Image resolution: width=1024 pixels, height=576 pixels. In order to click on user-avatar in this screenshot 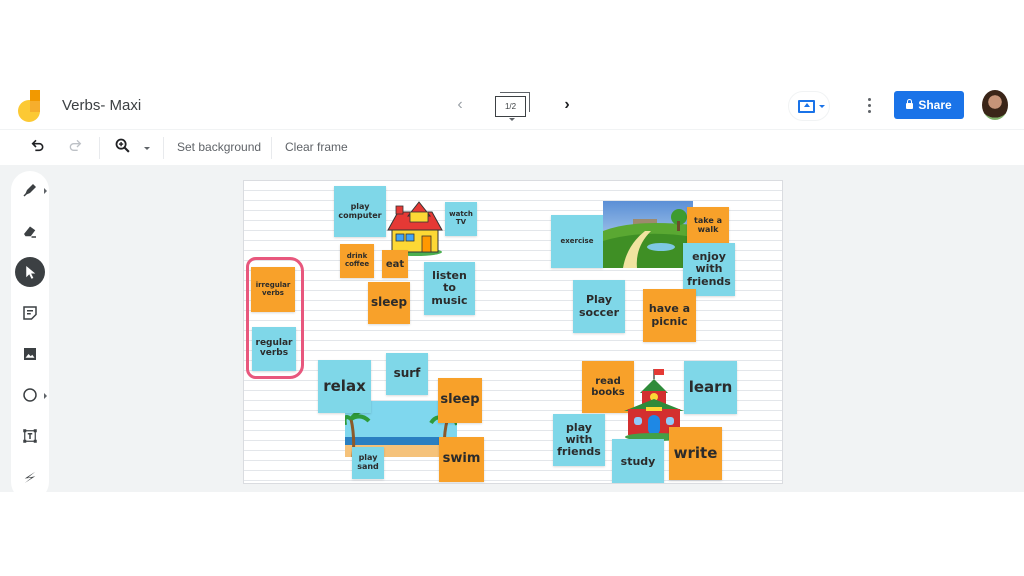, I will do `click(995, 105)`.